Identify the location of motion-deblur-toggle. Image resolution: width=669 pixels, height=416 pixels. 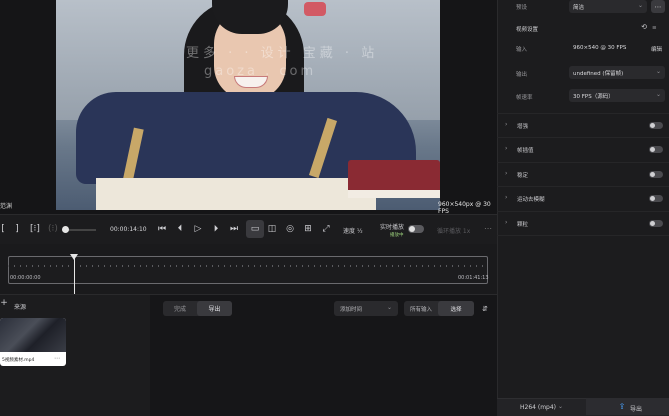
(656, 198).